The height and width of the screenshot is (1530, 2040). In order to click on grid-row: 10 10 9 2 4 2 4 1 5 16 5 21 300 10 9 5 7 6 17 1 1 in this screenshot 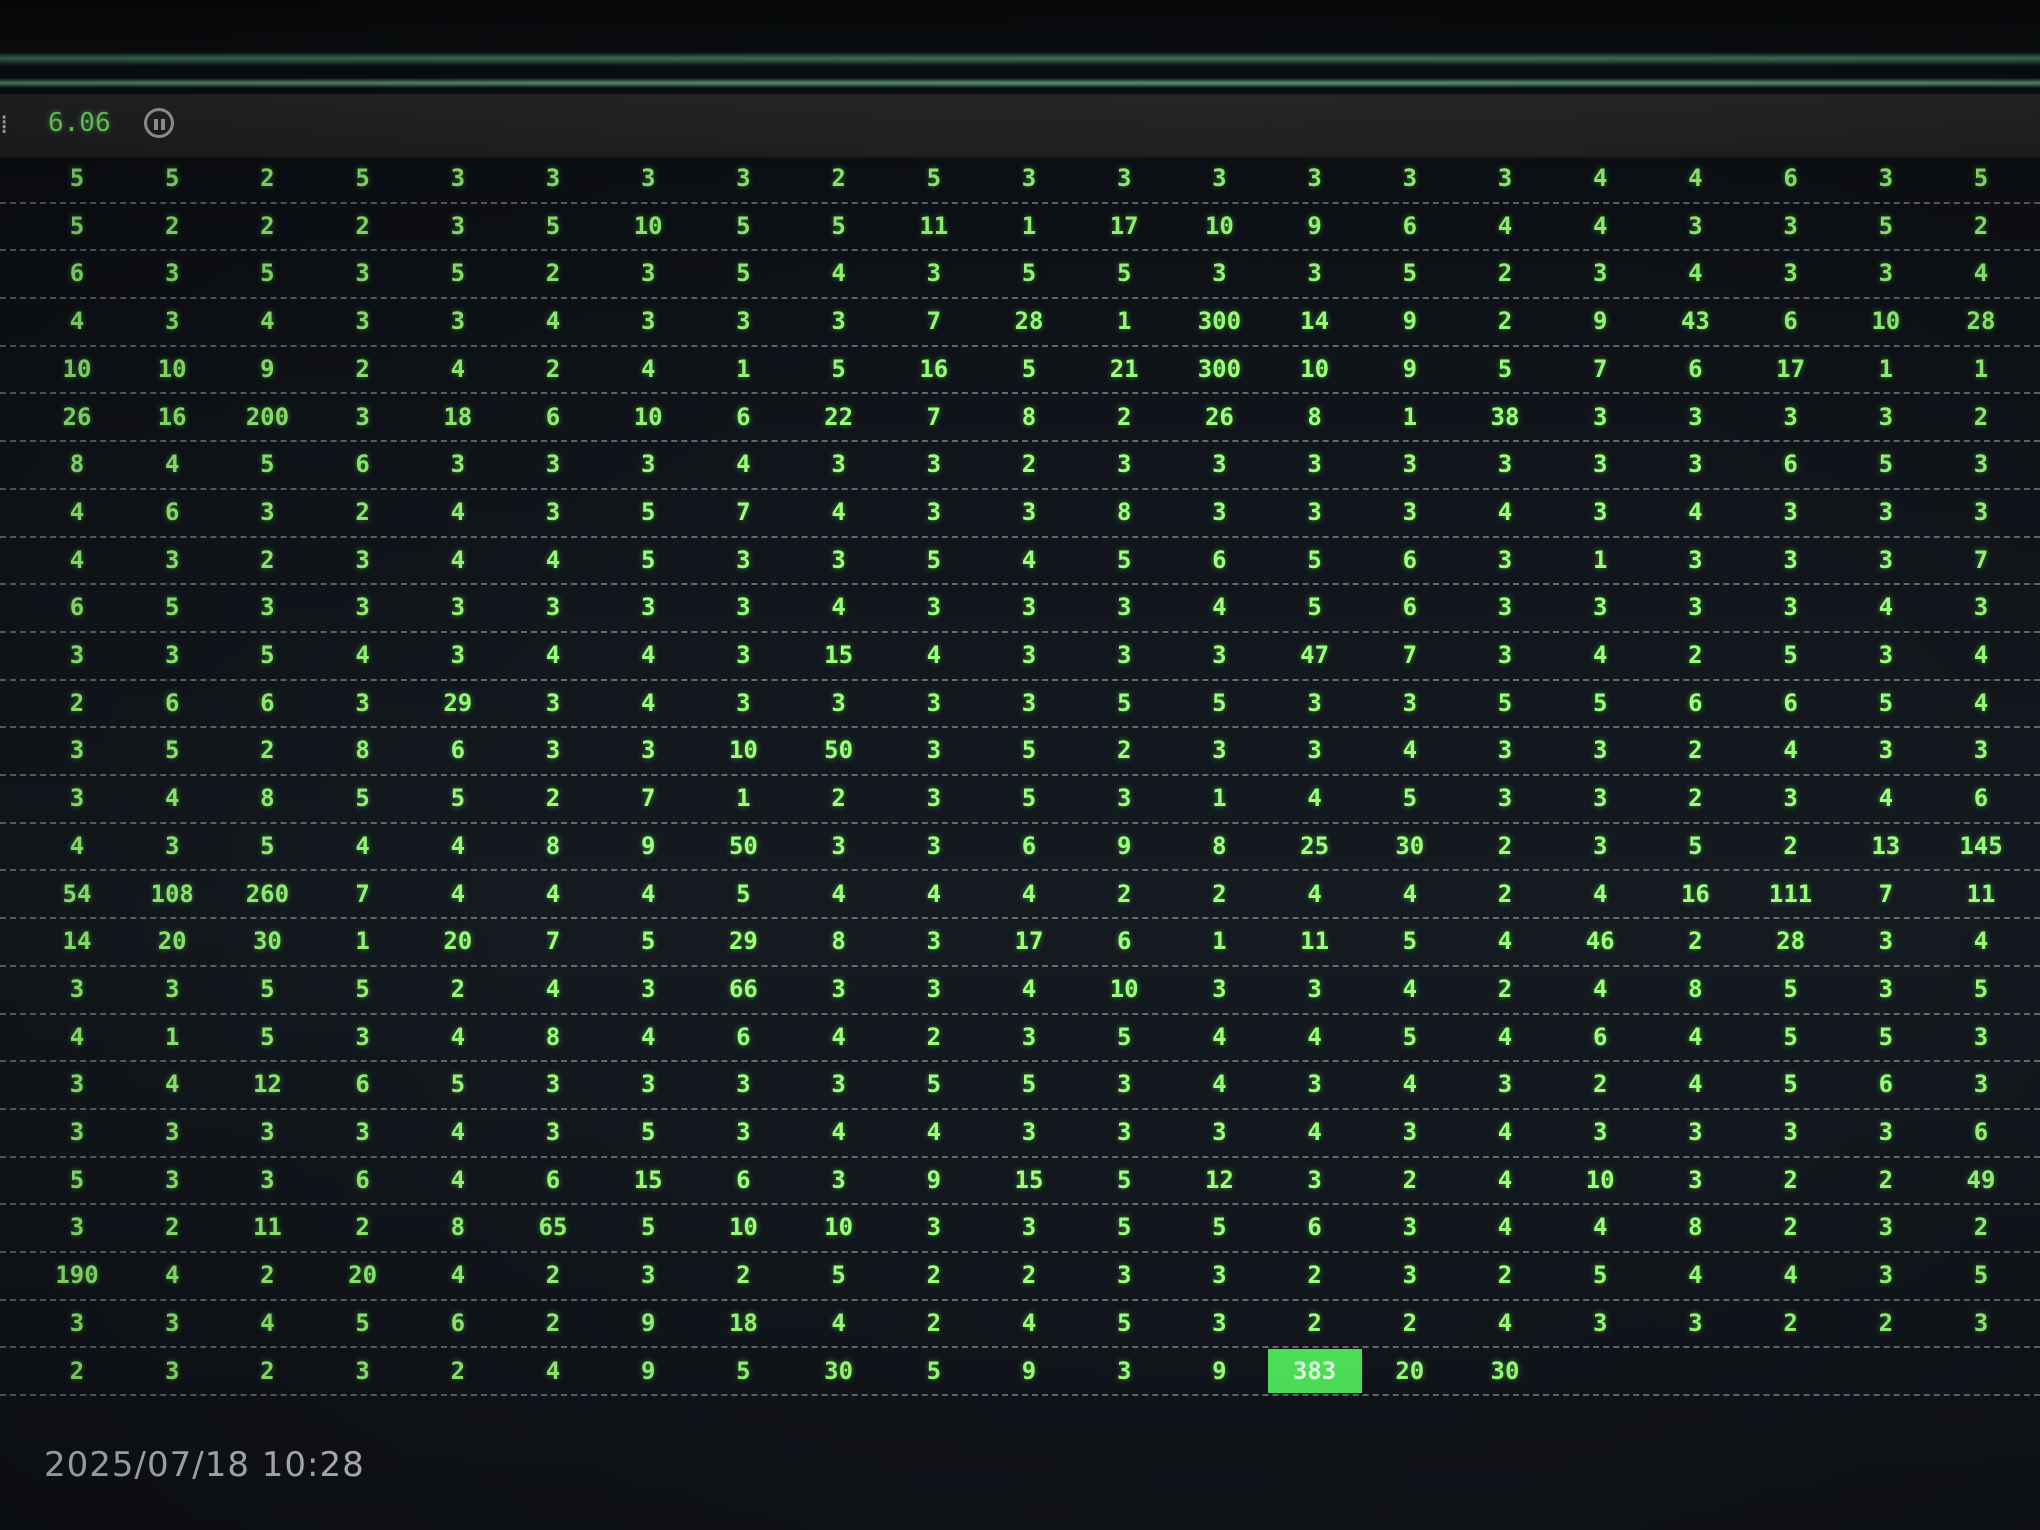, I will do `click(1020, 371)`.